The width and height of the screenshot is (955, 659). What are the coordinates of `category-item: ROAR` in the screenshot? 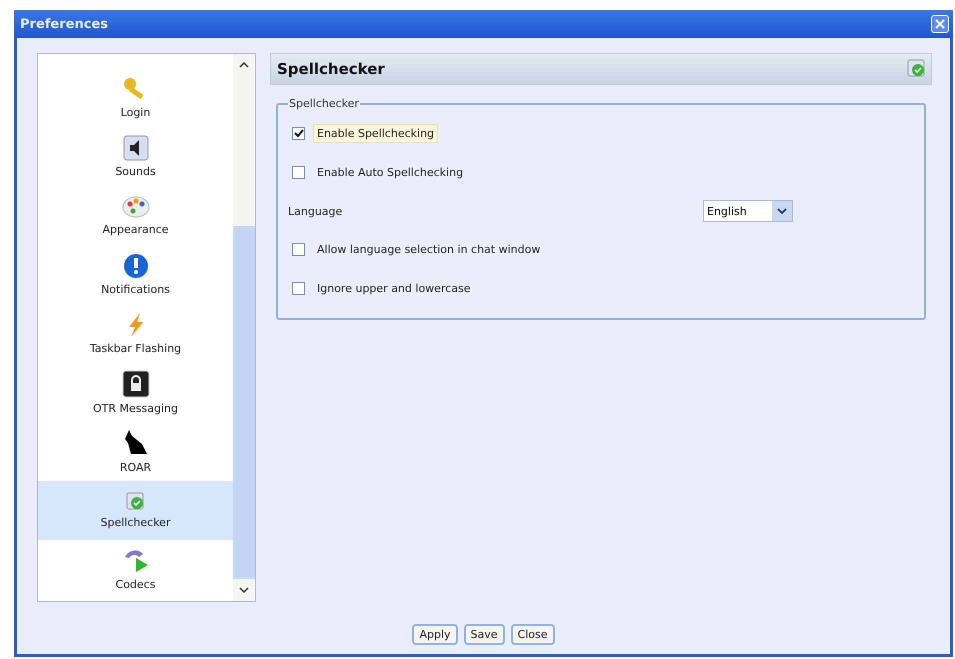 It's located at (135, 451).